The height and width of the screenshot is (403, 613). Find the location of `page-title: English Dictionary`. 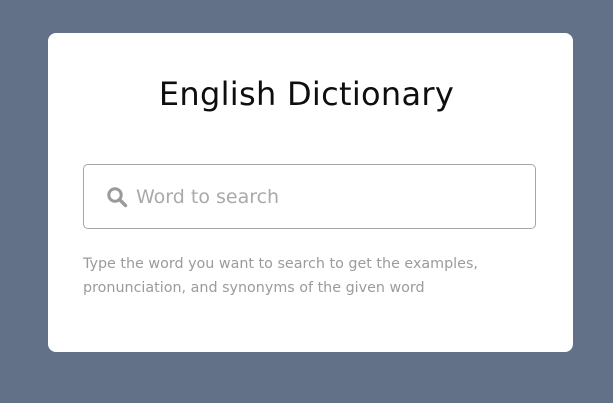

page-title: English Dictionary is located at coordinates (306, 94).